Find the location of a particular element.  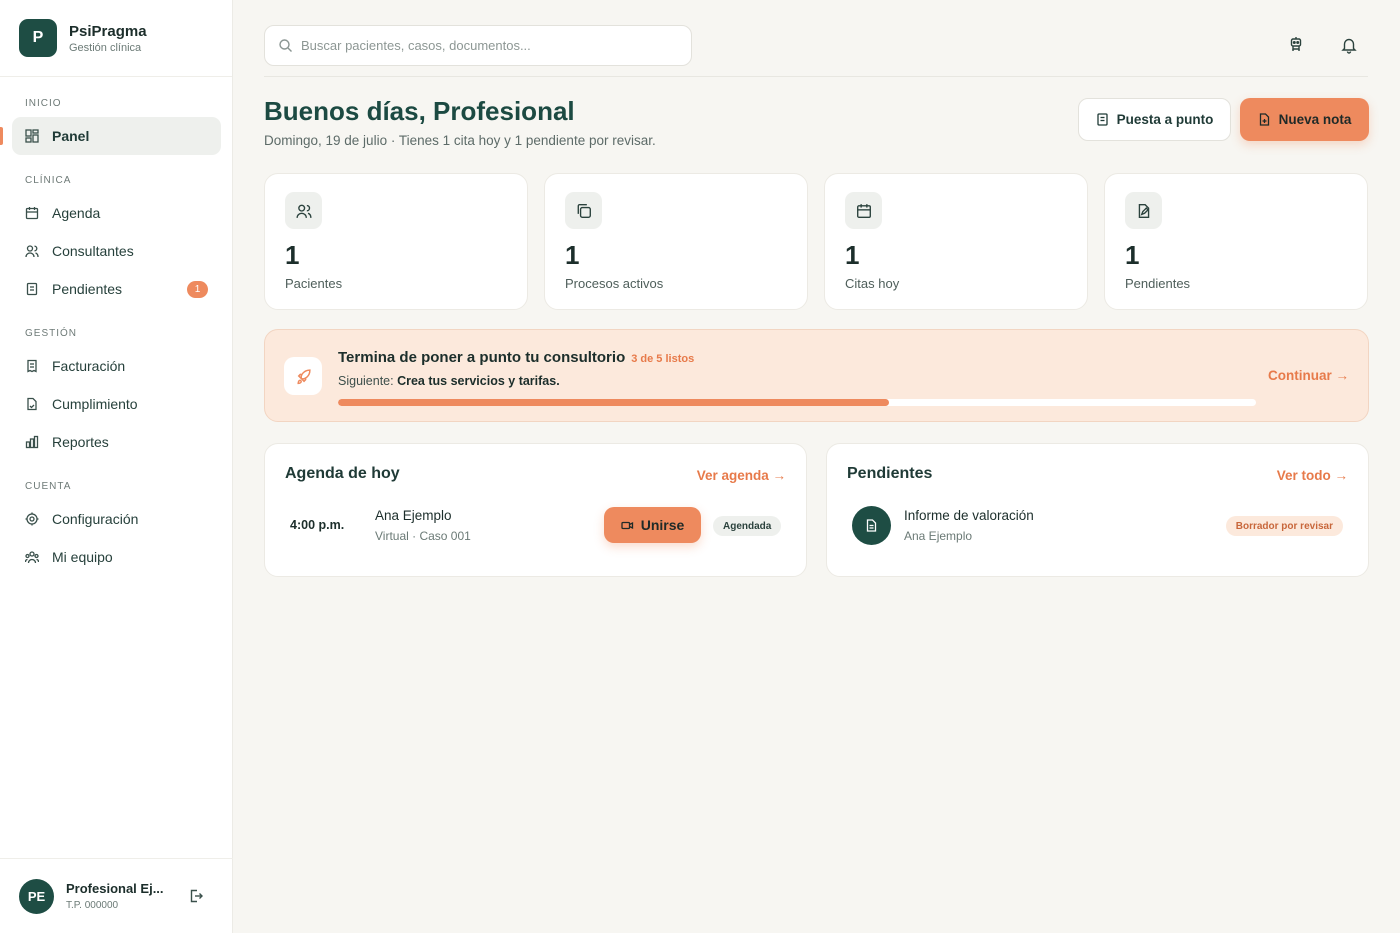

sidebar-item-cumplimiento: Cumplimiento is located at coordinates (116, 404).